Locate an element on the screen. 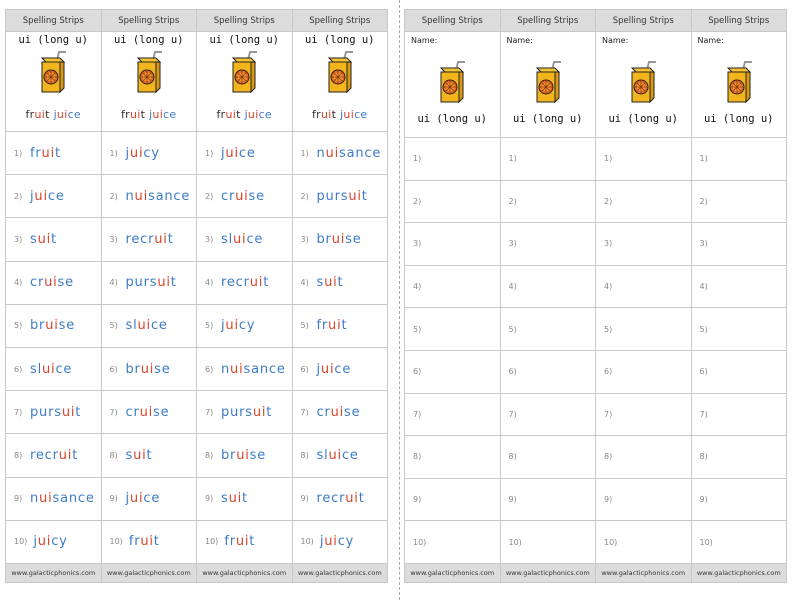 Image resolution: width=800 pixels, height=600 pixels. caption-part: t is located at coordinates (145, 114).